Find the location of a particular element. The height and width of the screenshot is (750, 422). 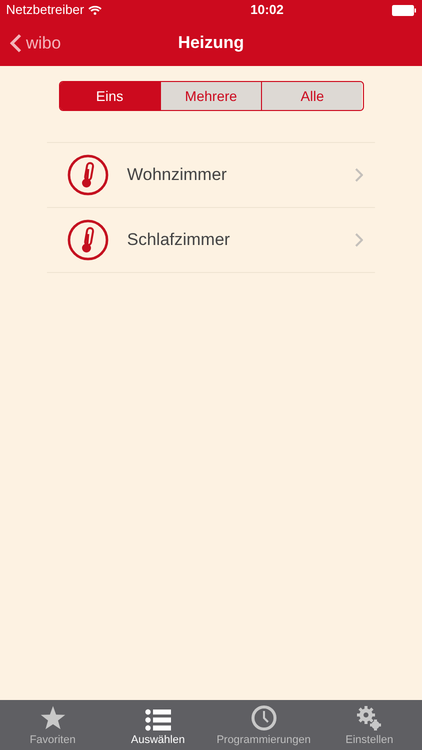

tab-bar-item: Auswählen is located at coordinates (158, 725).